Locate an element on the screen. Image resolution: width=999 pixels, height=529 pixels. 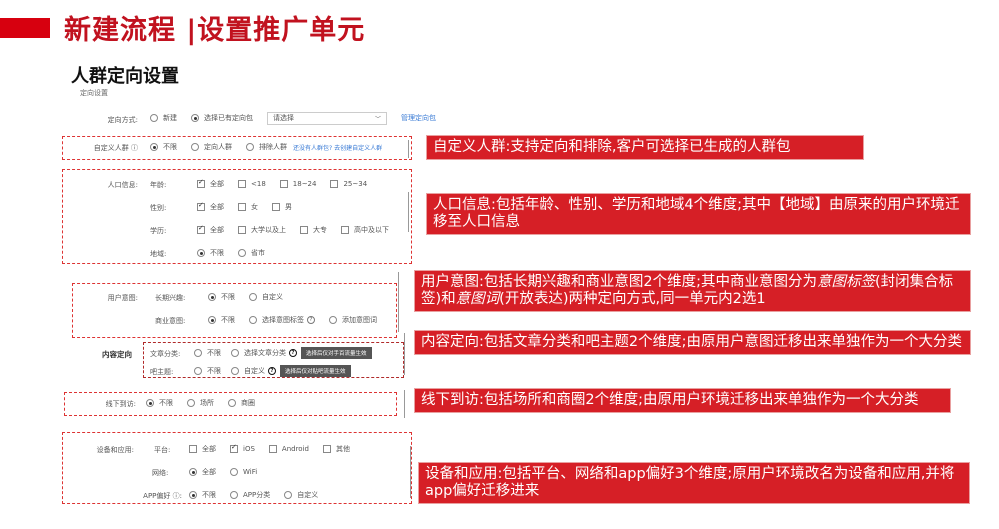
bar-none-radio: 不限 is located at coordinates (207, 371).